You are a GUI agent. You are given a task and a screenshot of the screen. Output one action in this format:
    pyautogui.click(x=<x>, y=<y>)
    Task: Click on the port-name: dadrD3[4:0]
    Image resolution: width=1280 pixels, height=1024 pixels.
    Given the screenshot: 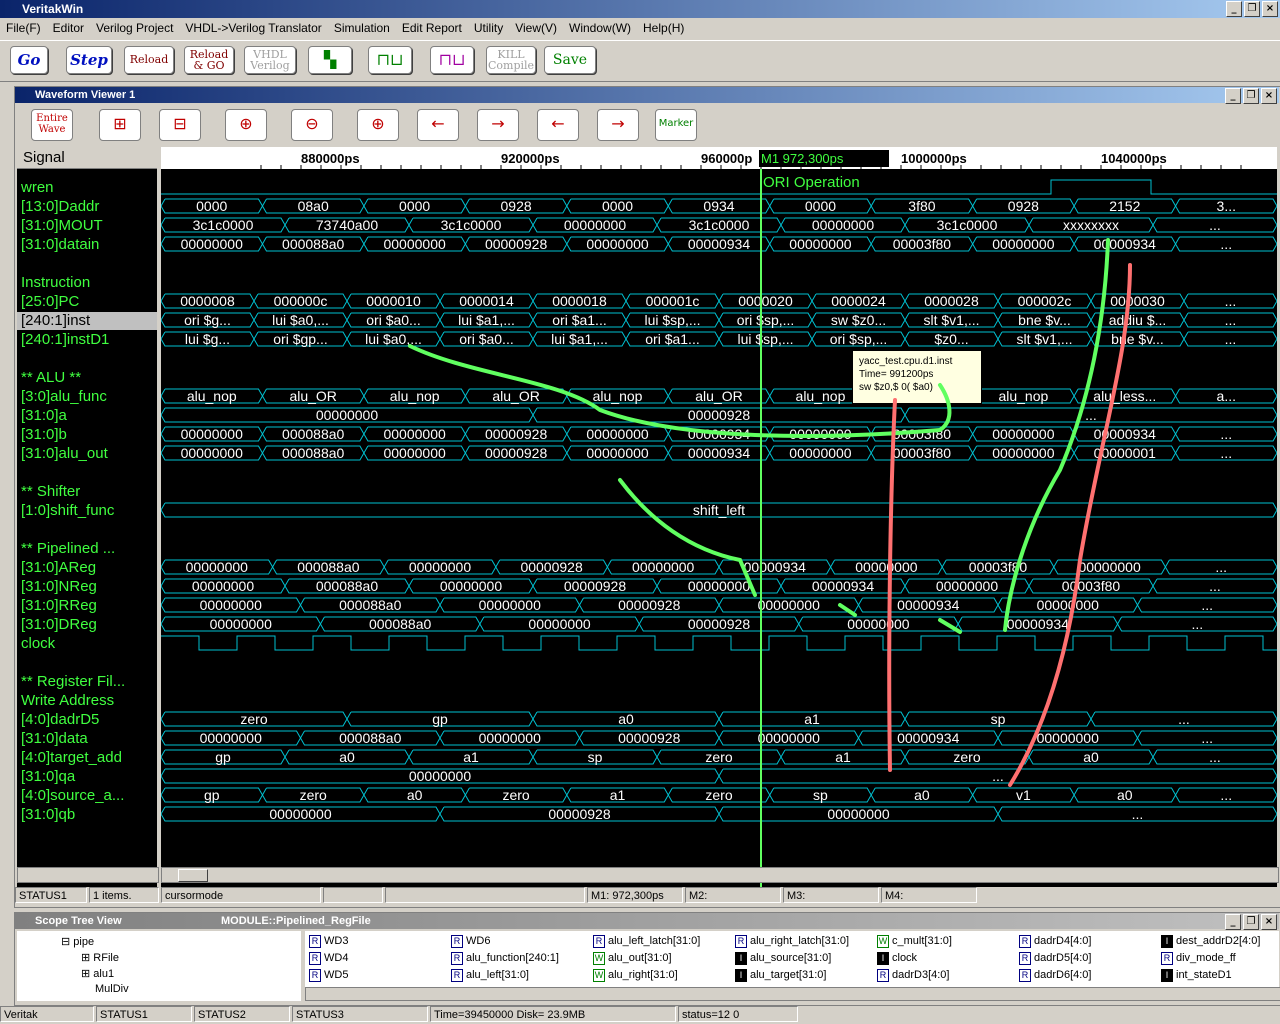 What is the action you would take?
    pyautogui.click(x=921, y=975)
    